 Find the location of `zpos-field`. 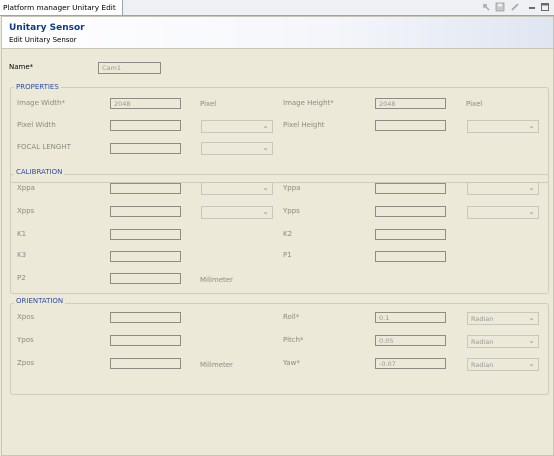

zpos-field is located at coordinates (145, 363).